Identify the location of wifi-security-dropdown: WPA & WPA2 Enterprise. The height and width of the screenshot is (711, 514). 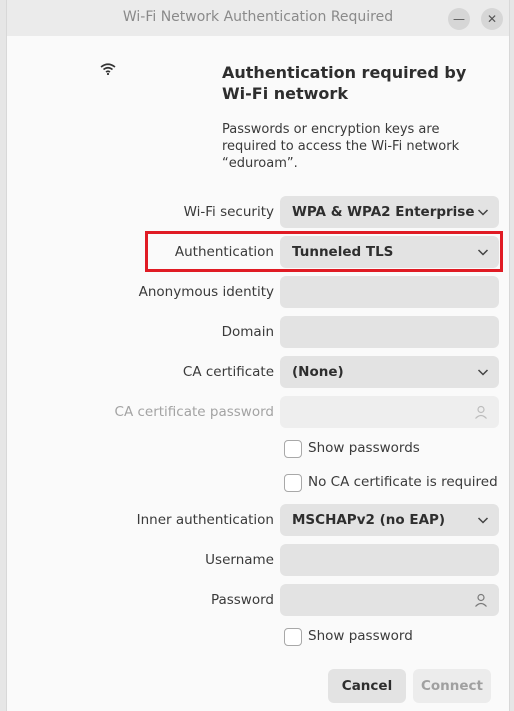
(389, 212).